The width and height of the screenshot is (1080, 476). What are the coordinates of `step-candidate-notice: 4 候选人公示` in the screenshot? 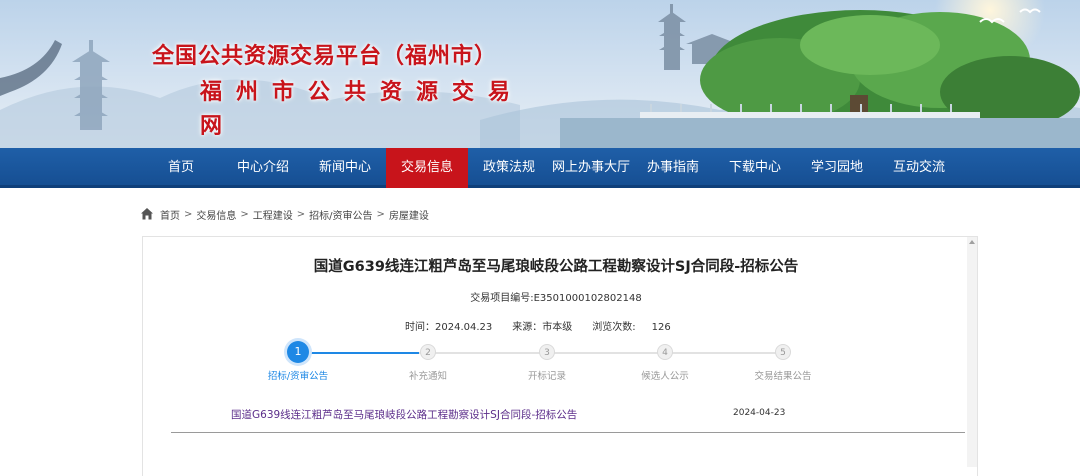 It's located at (665, 361).